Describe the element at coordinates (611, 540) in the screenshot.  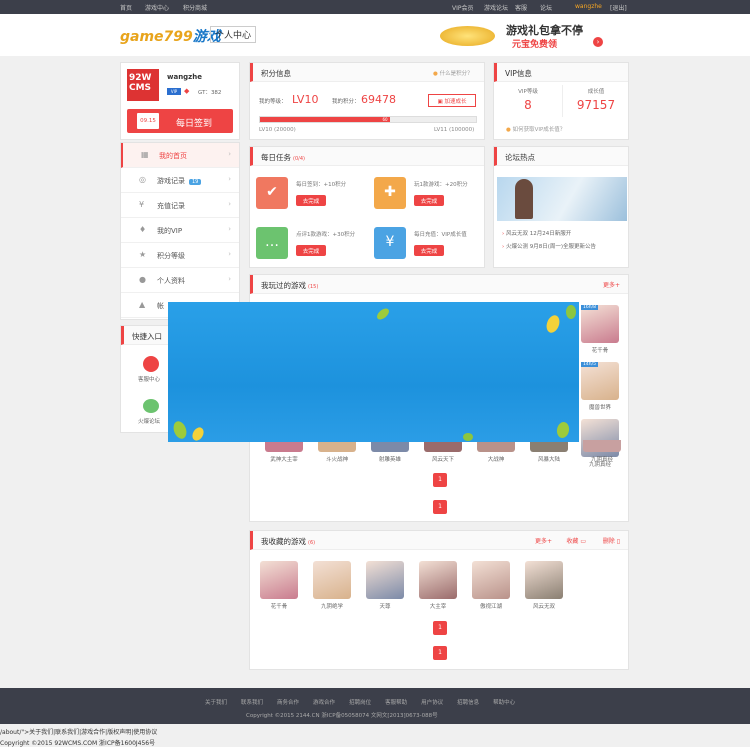
I see `delete-button: 删除 ▯` at that location.